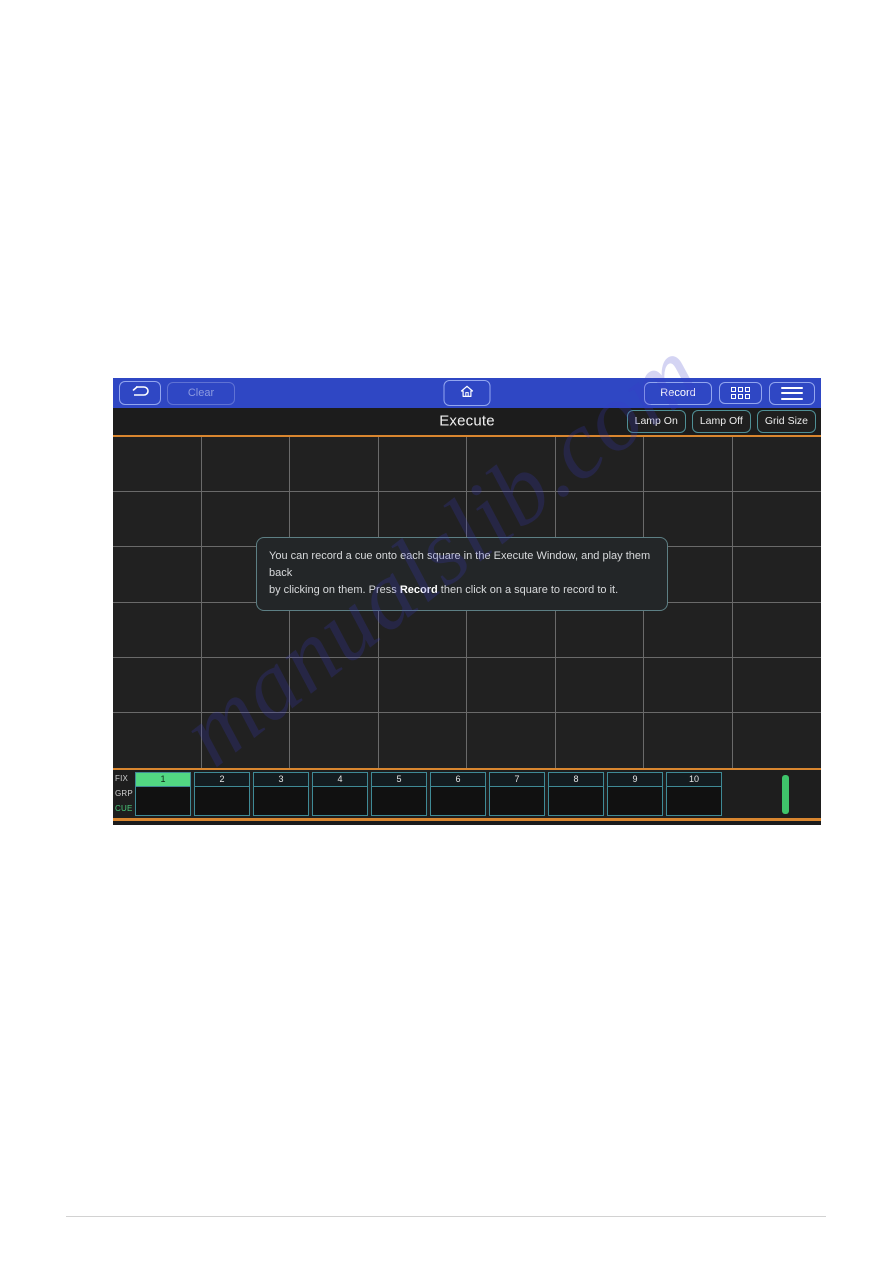  I want to click on app-grid-icon, so click(740, 393).